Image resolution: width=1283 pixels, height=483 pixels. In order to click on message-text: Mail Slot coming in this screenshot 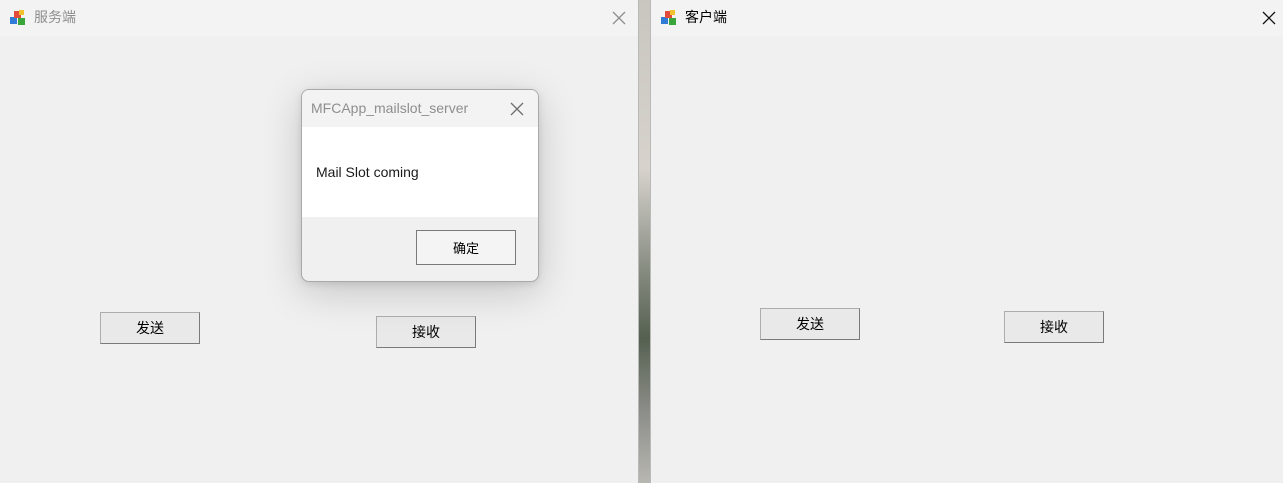, I will do `click(367, 172)`.